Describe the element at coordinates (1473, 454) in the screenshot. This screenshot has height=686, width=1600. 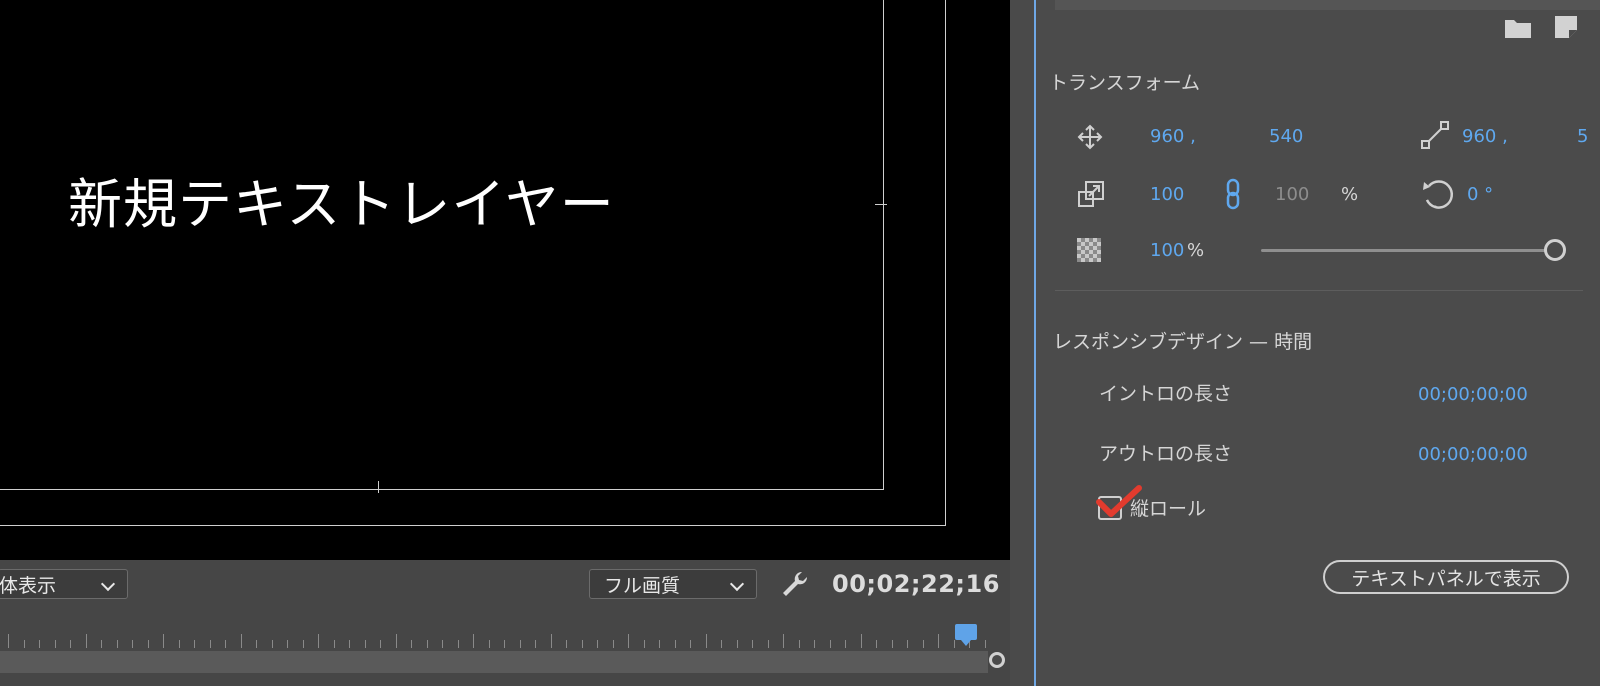
I see `outro-length-value: 00;00;00;00` at that location.